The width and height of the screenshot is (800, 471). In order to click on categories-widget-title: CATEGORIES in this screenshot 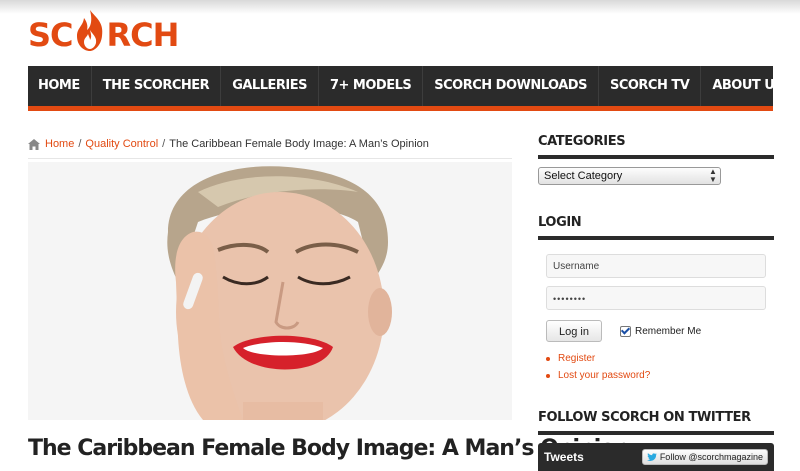, I will do `click(656, 146)`.